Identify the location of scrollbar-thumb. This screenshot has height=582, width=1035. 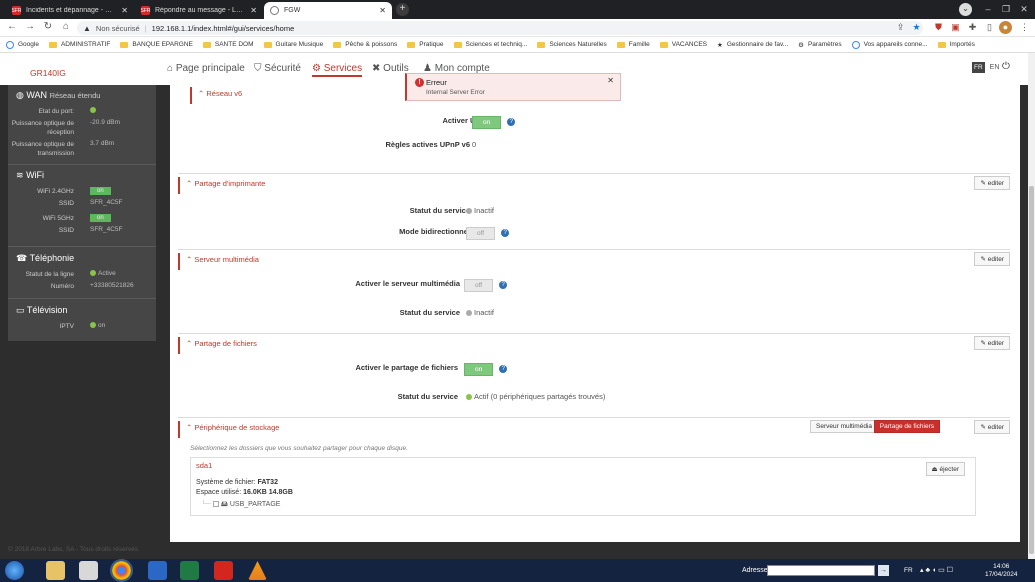
(1031, 370).